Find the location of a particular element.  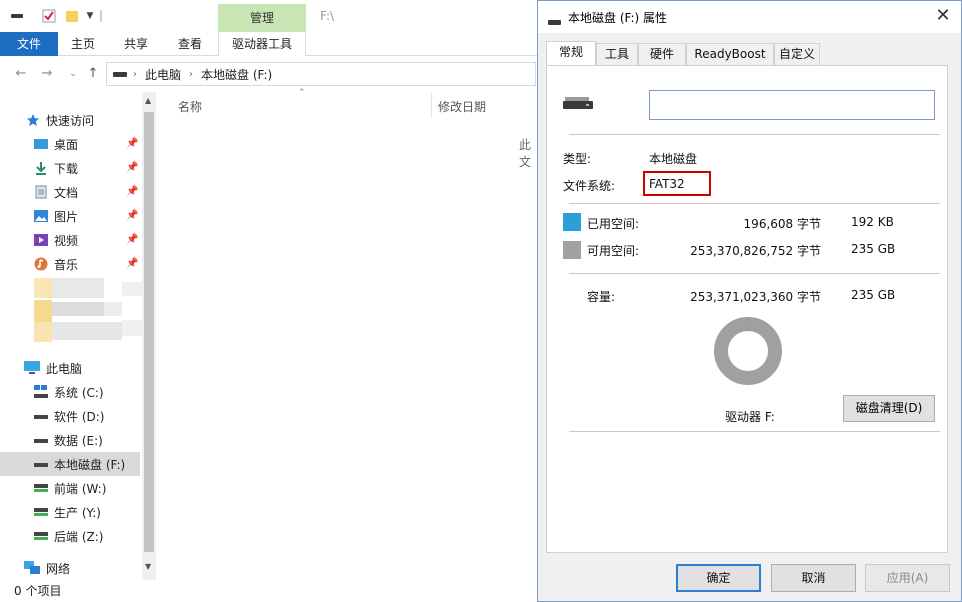

tab-general: 常规 is located at coordinates (571, 53).